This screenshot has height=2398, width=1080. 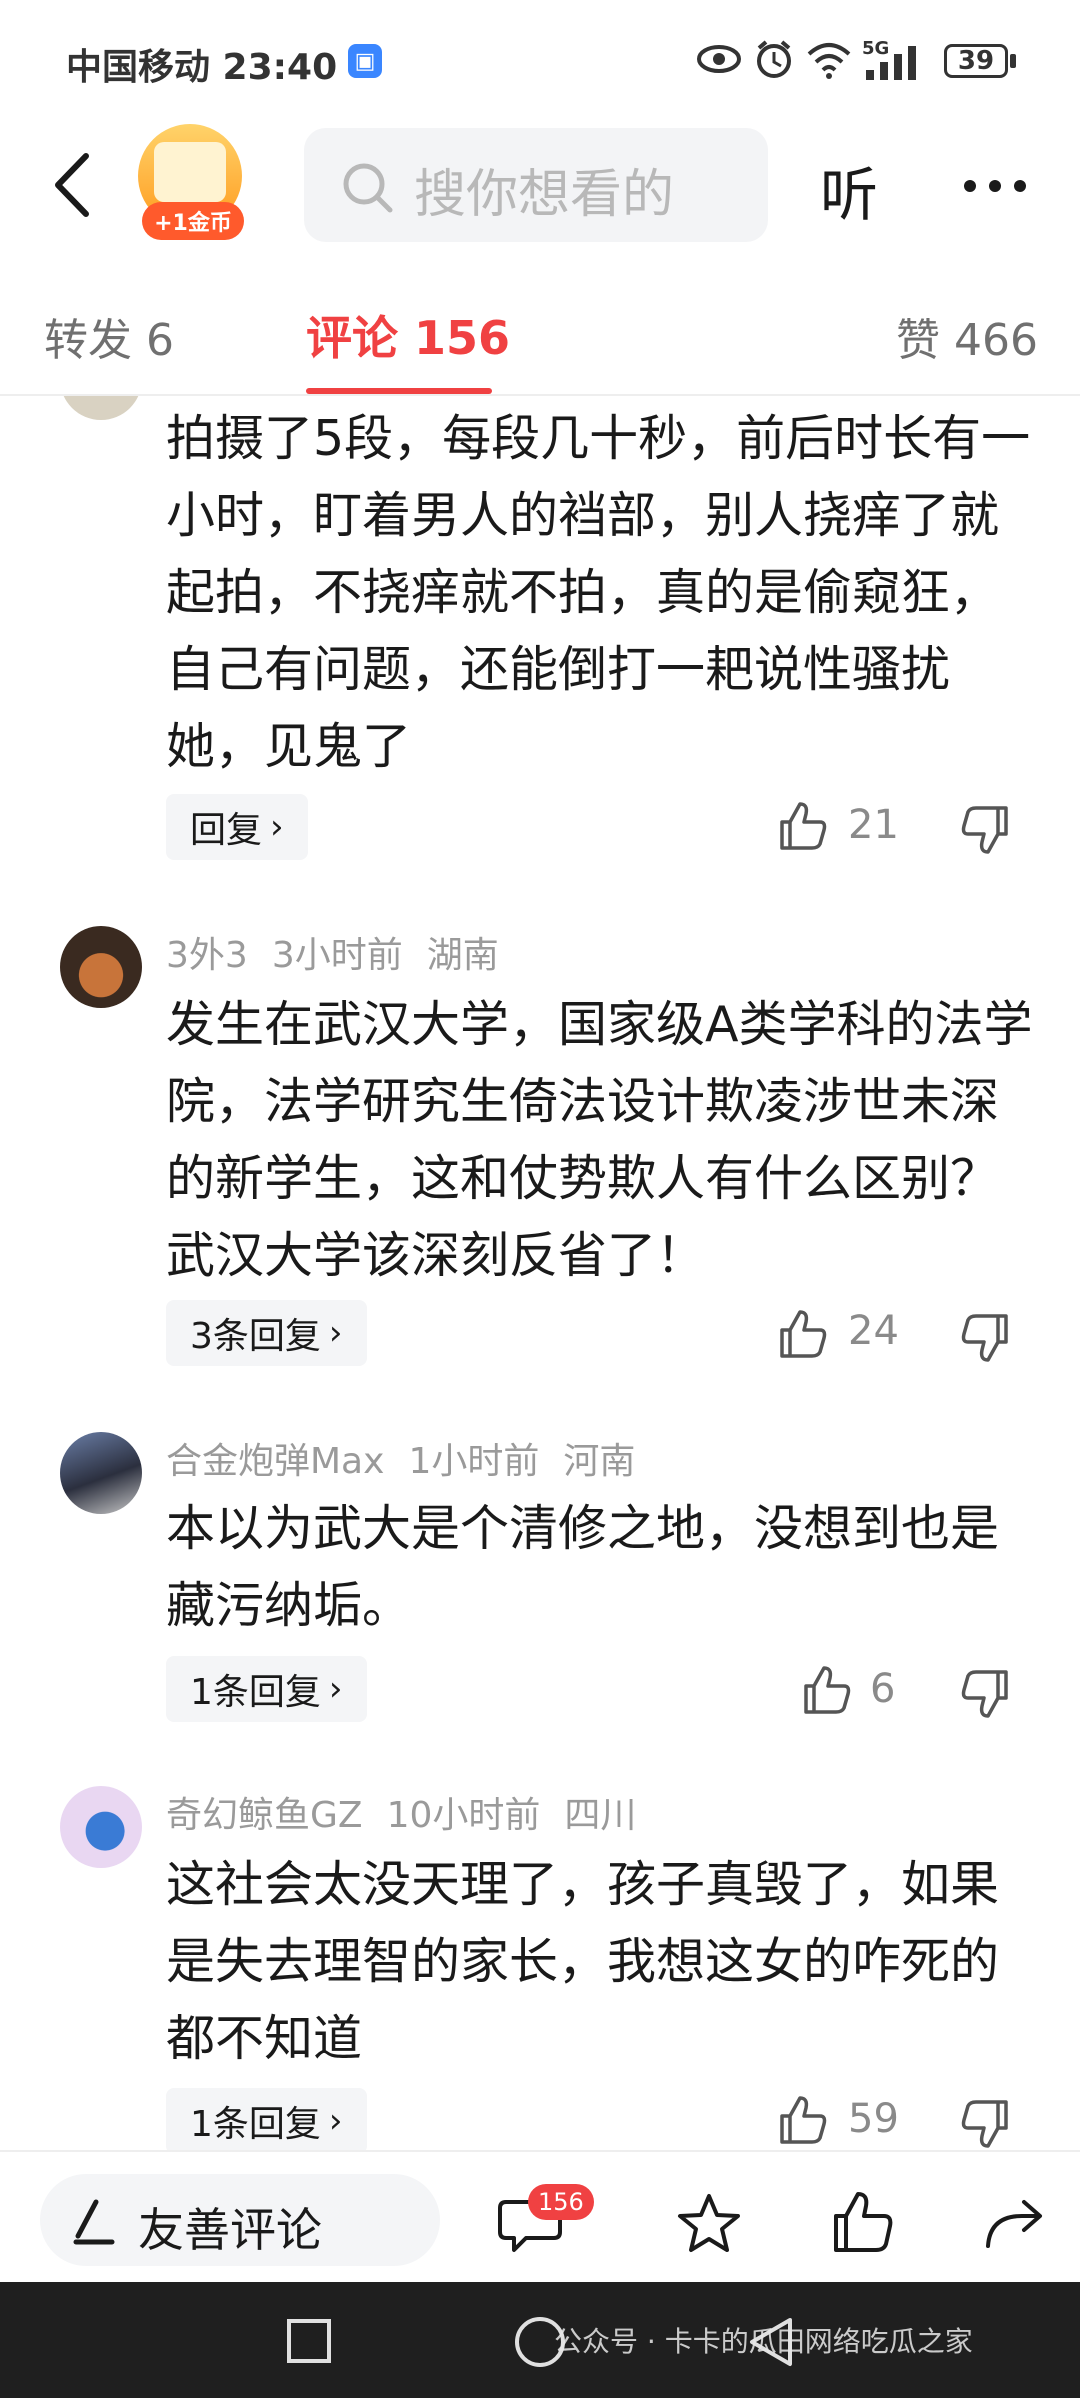 What do you see at coordinates (829, 61) in the screenshot?
I see `wifi-icon` at bounding box center [829, 61].